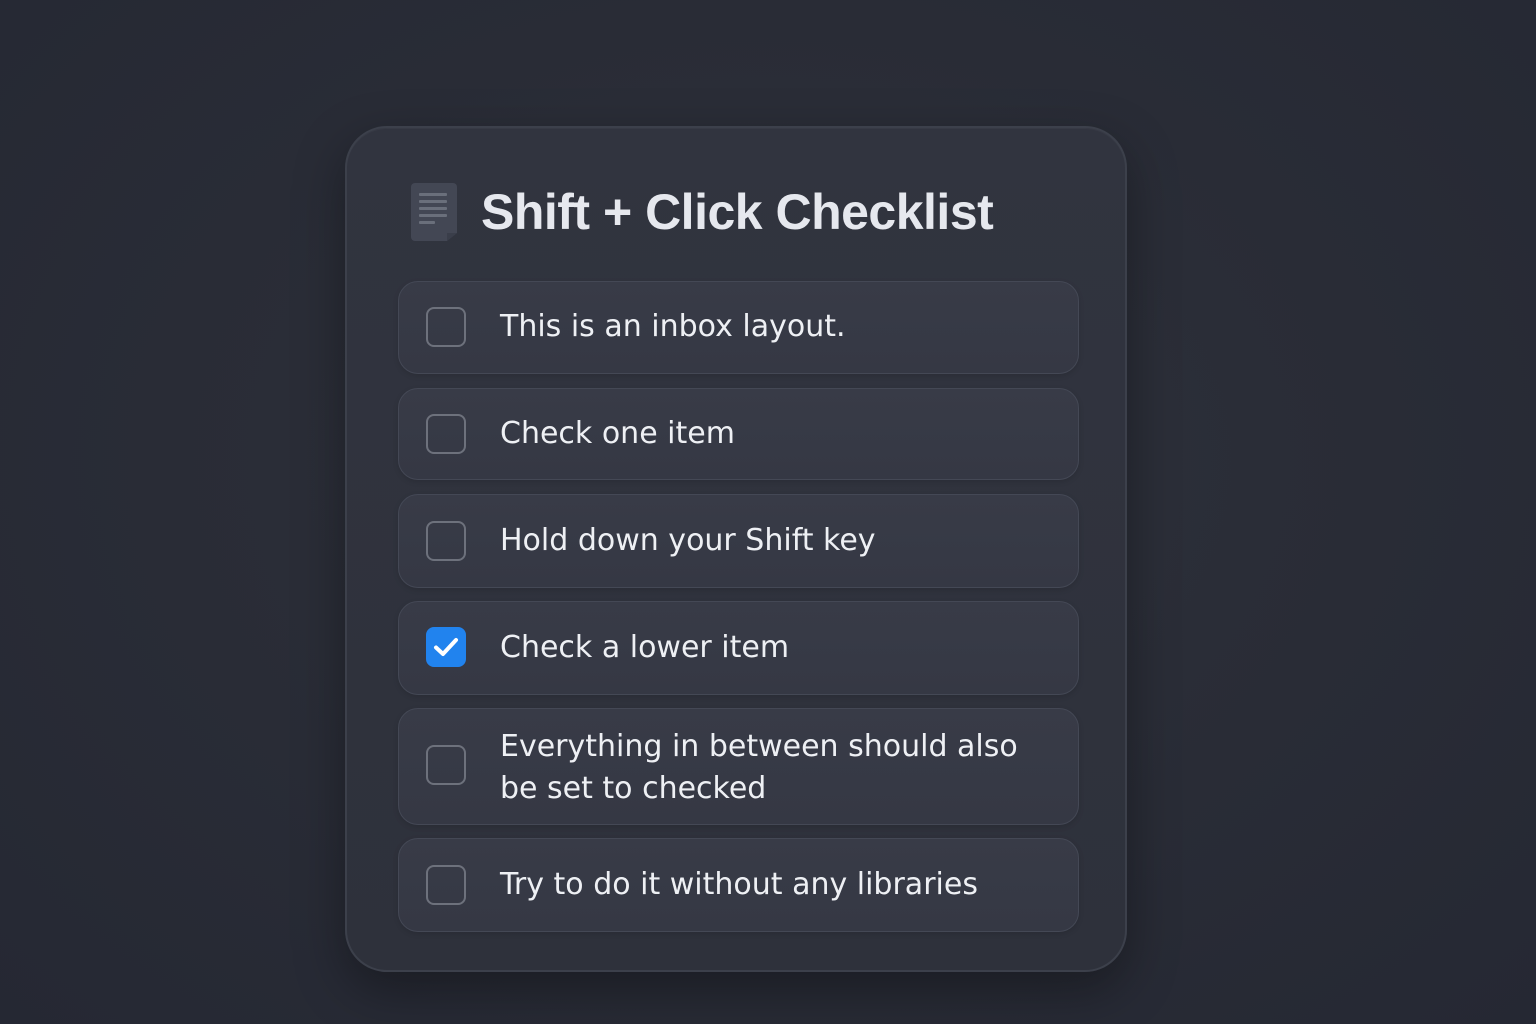 The height and width of the screenshot is (1024, 1536). I want to click on list-item: Check one item, so click(738, 434).